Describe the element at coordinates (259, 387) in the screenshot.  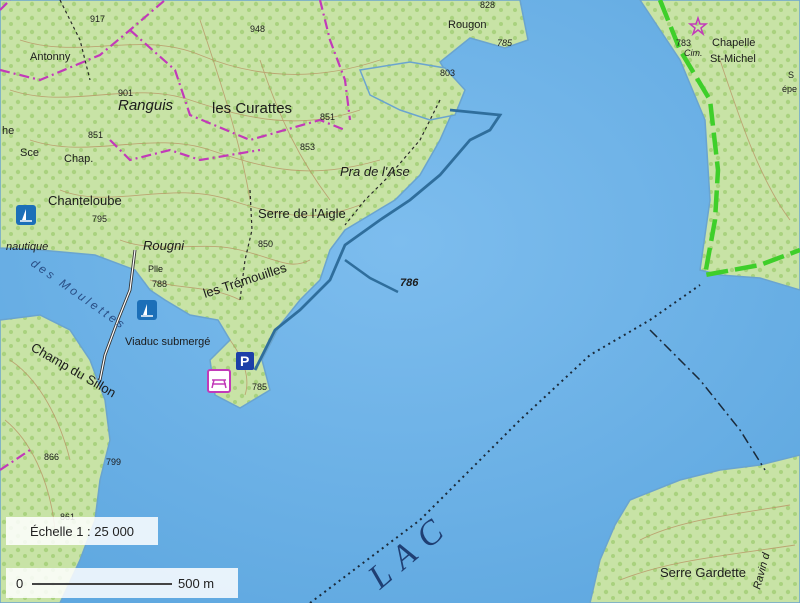
I see `elevation-785-south: 785` at that location.